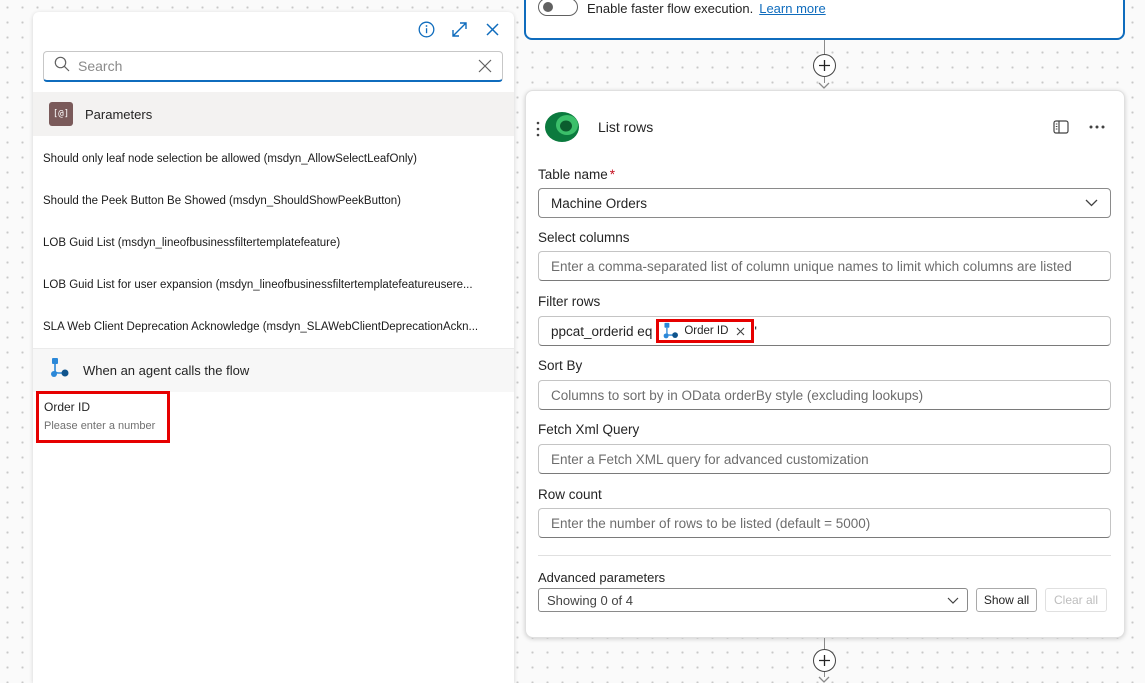 This screenshot has width=1145, height=683. Describe the element at coordinates (602, 331) in the screenshot. I see `filter-expression-text: ppcat_orderid eq` at that location.